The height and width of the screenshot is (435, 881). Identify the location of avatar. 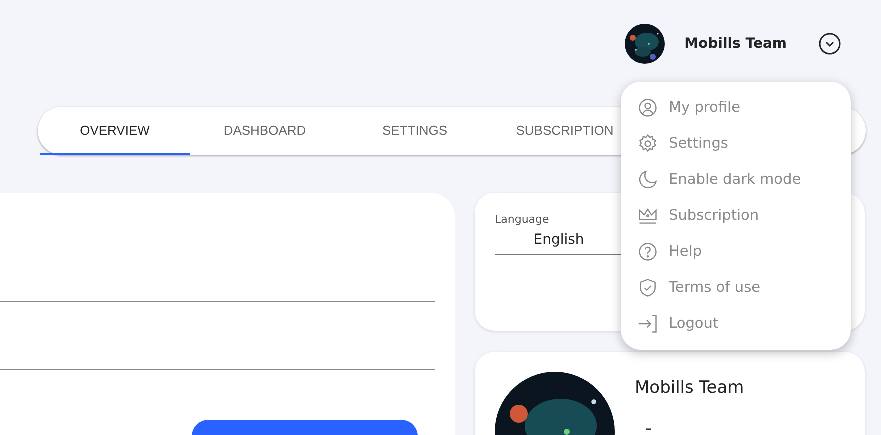
(644, 44).